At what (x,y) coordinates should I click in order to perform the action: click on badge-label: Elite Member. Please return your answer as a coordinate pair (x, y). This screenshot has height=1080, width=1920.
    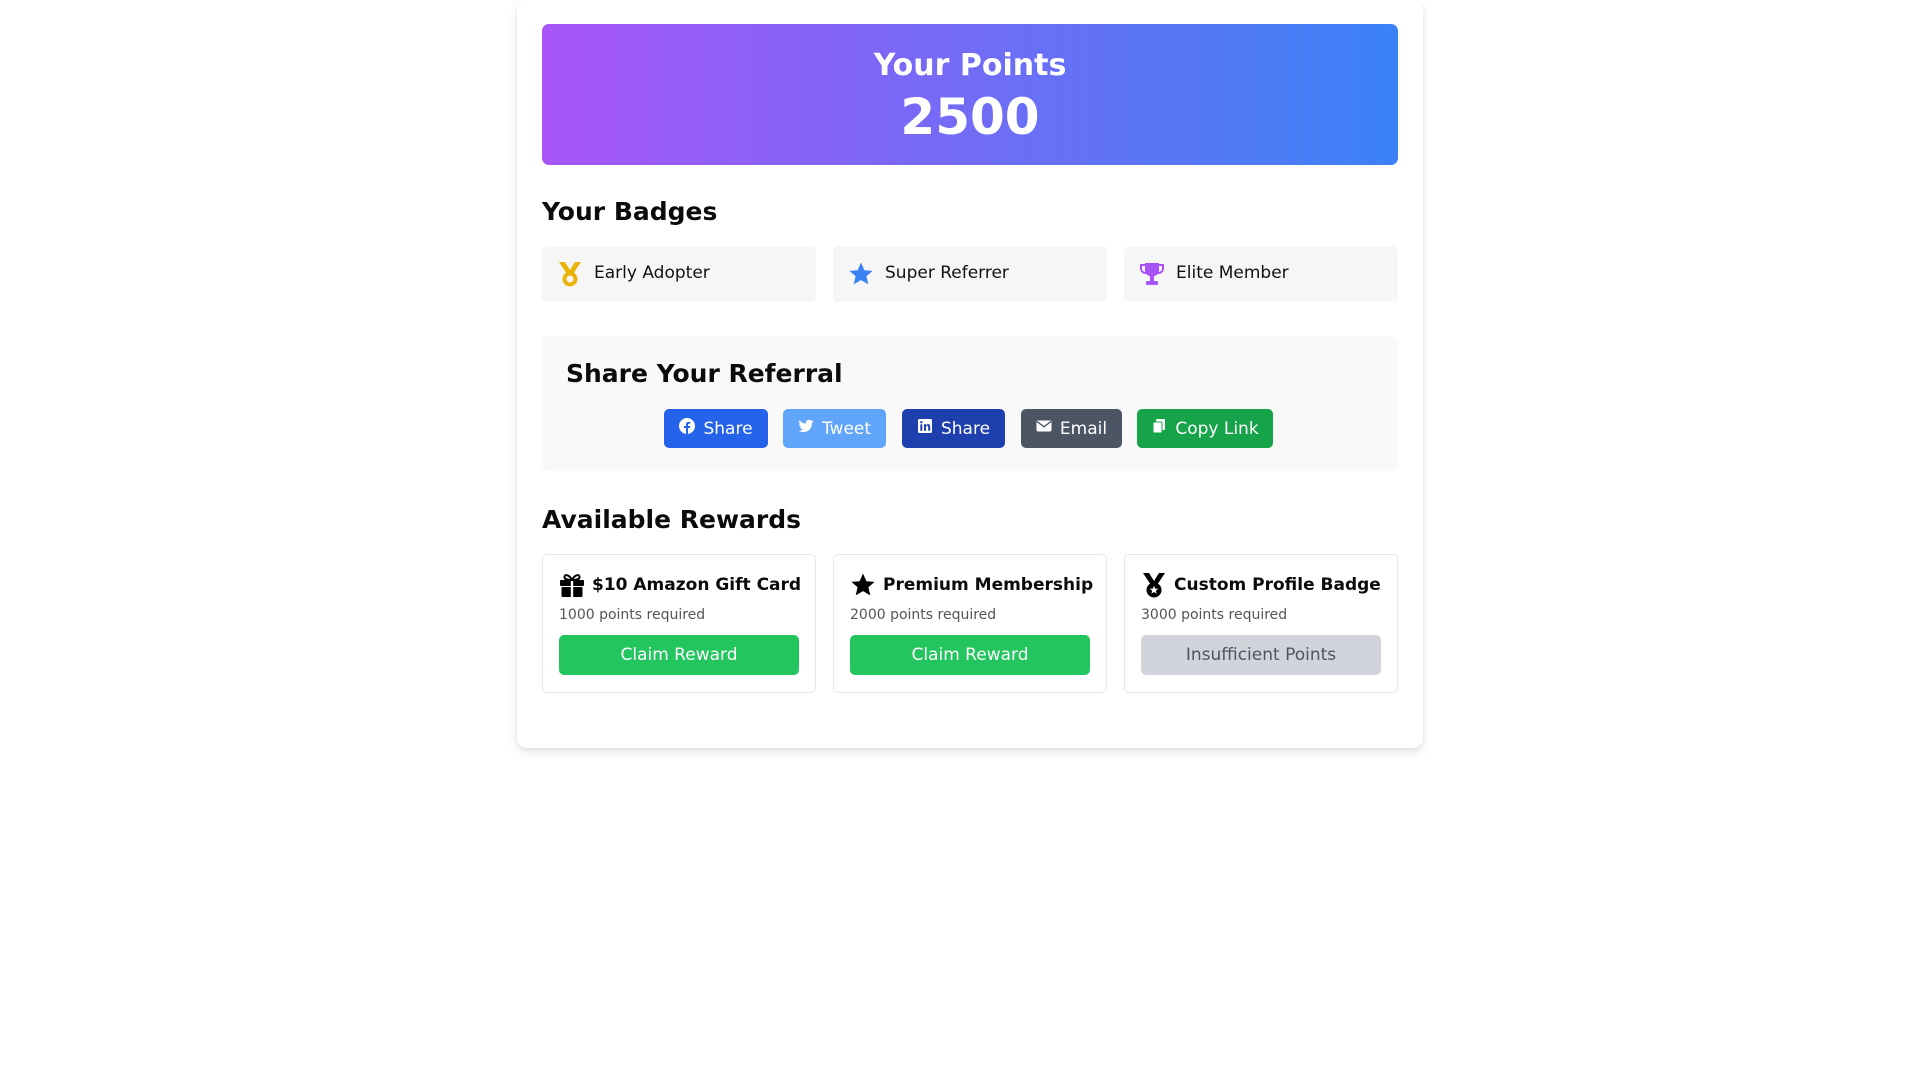
    Looking at the image, I should click on (1232, 273).